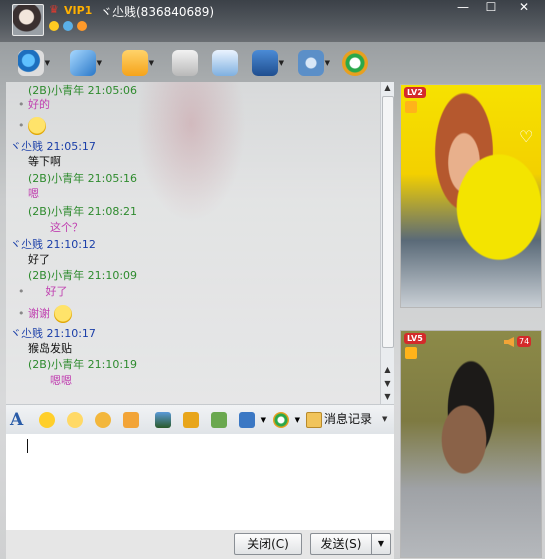  I want to click on settings-button: ▼, so click(313, 63).